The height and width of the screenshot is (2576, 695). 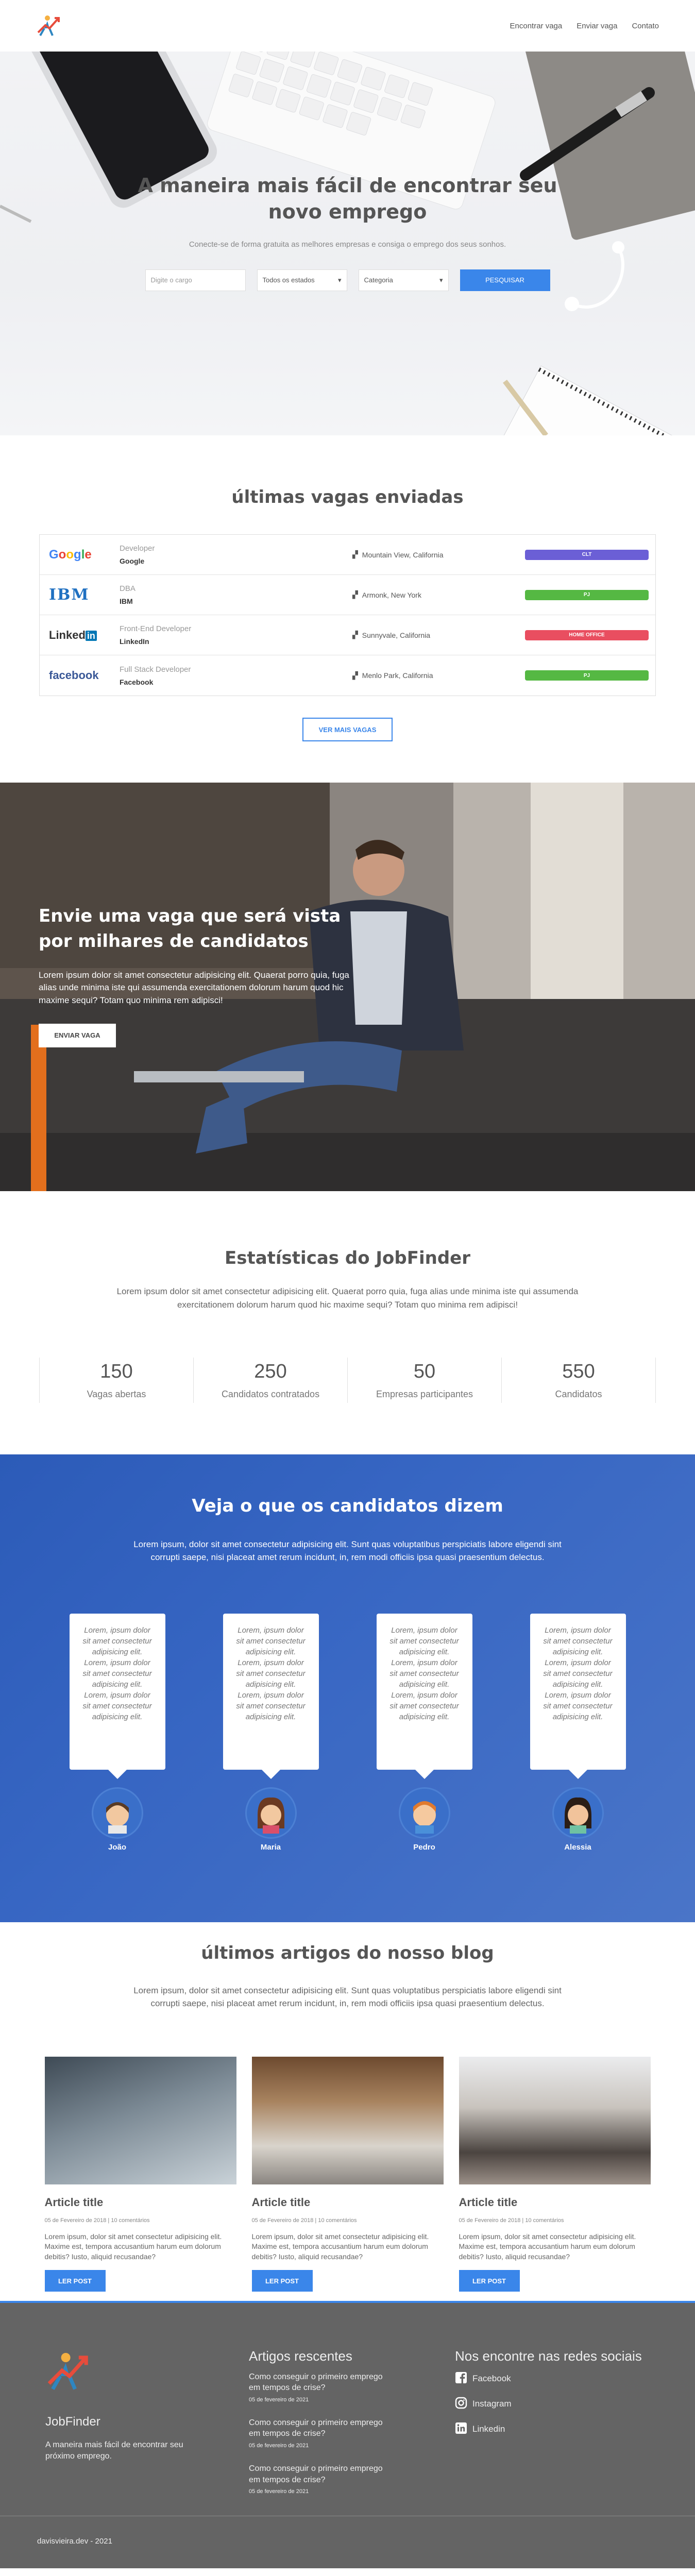 What do you see at coordinates (505, 280) in the screenshot?
I see `search-button: PESQUISAR` at bounding box center [505, 280].